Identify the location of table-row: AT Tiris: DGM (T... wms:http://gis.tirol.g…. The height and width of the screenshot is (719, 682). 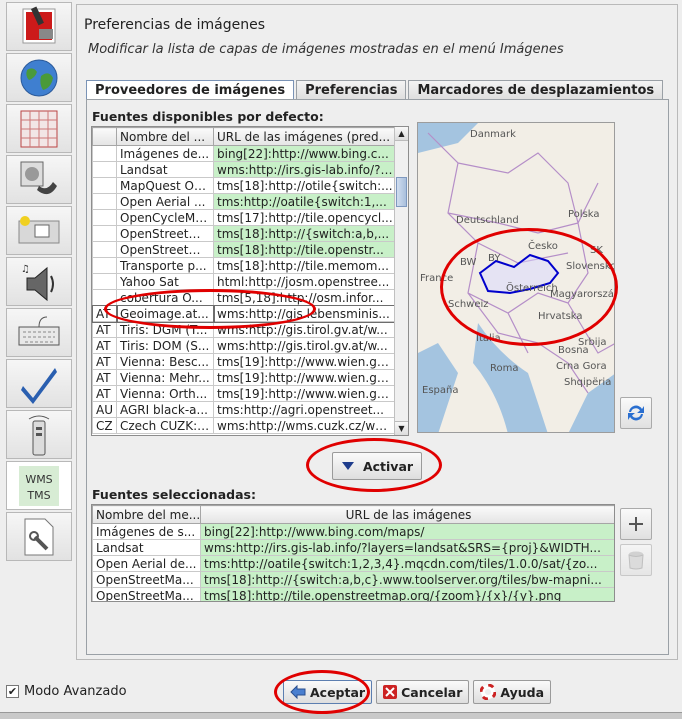
(244, 329).